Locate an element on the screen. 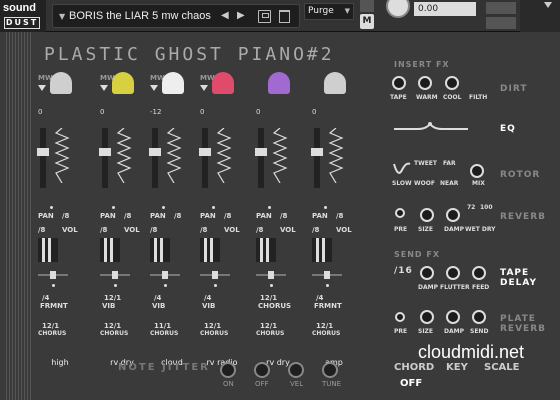 The image size is (560, 400). jitter-tune-knob is located at coordinates (330, 370).